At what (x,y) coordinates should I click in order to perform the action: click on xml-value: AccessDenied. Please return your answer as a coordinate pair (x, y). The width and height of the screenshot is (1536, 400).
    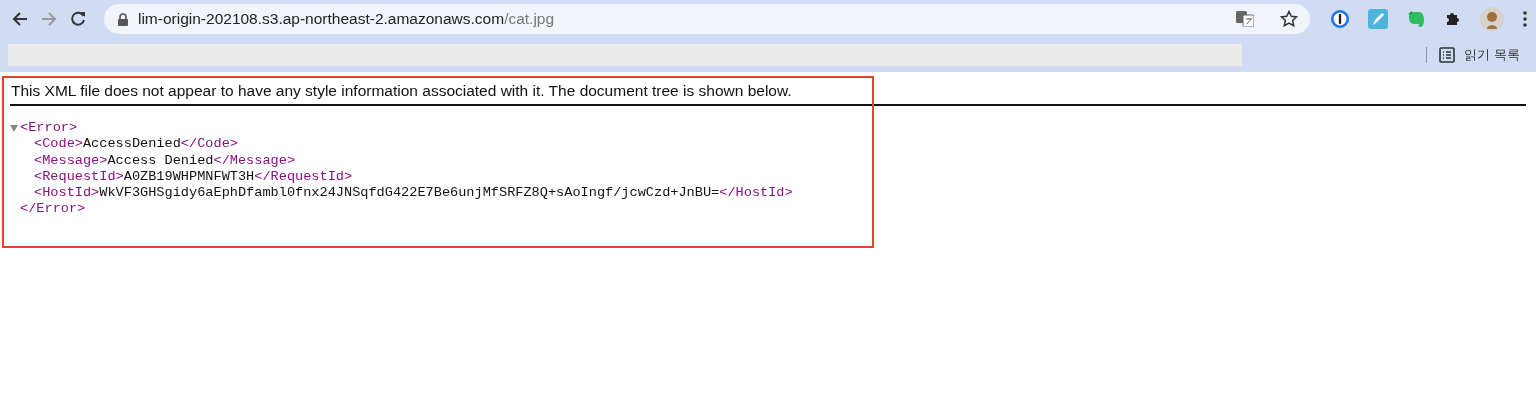
    Looking at the image, I should click on (131, 144).